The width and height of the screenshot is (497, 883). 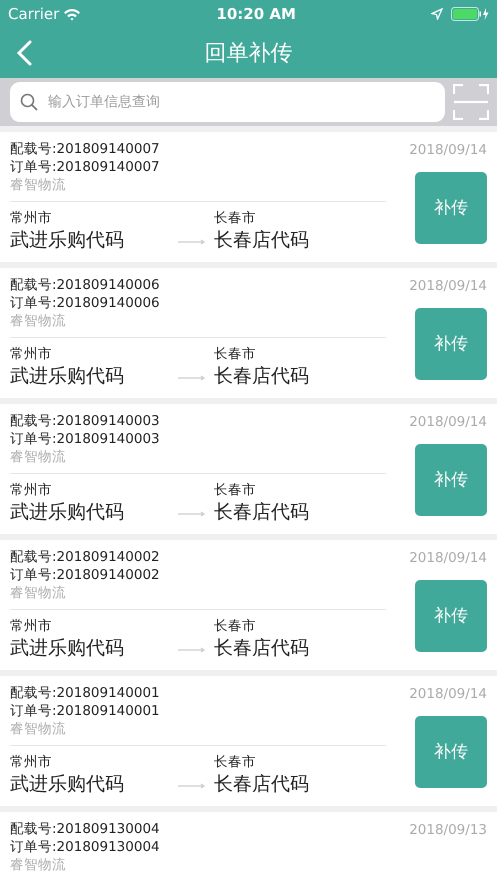 I want to click on load-number: 配载号:201809130004, so click(x=85, y=829).